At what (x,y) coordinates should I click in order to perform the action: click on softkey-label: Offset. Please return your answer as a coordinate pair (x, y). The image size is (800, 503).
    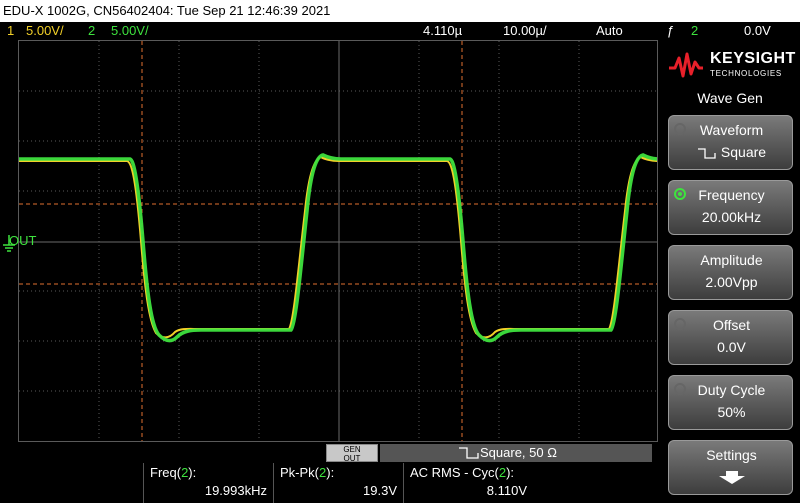
    Looking at the image, I should click on (731, 325).